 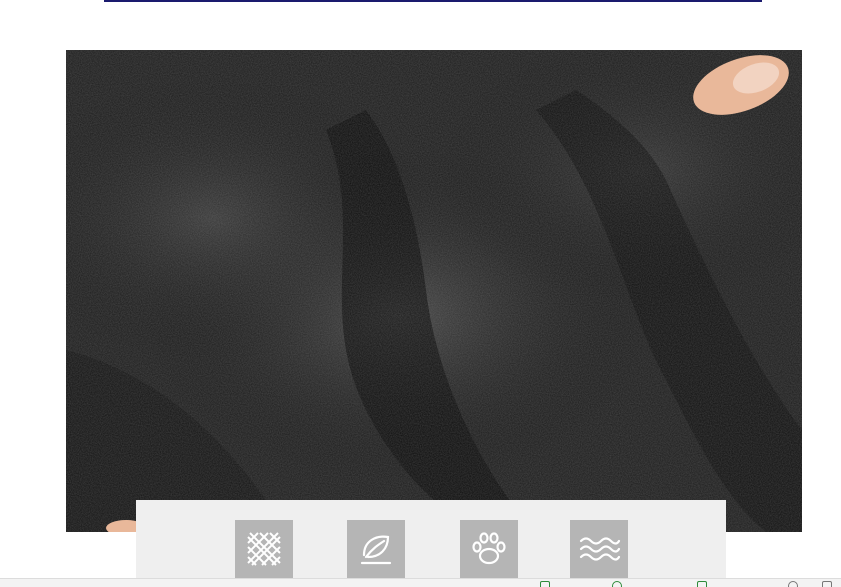 What do you see at coordinates (793, 584) in the screenshot?
I see `settings-icon` at bounding box center [793, 584].